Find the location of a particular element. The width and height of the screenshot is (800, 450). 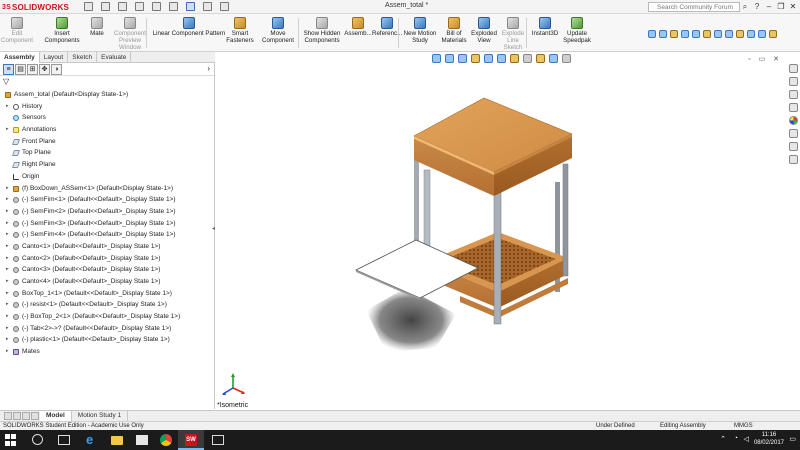

wifi-icon: ◔ is located at coordinates (736, 438).